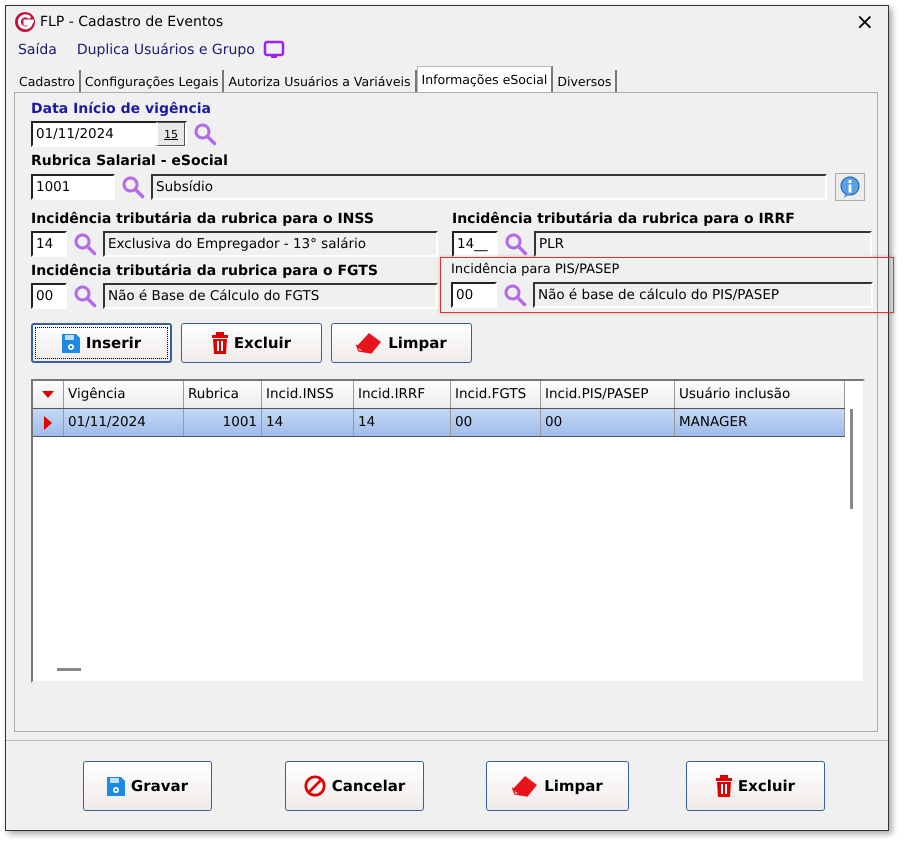 This screenshot has width=905, height=846. Describe the element at coordinates (485, 79) in the screenshot. I see `tab: Informações eSocial` at that location.